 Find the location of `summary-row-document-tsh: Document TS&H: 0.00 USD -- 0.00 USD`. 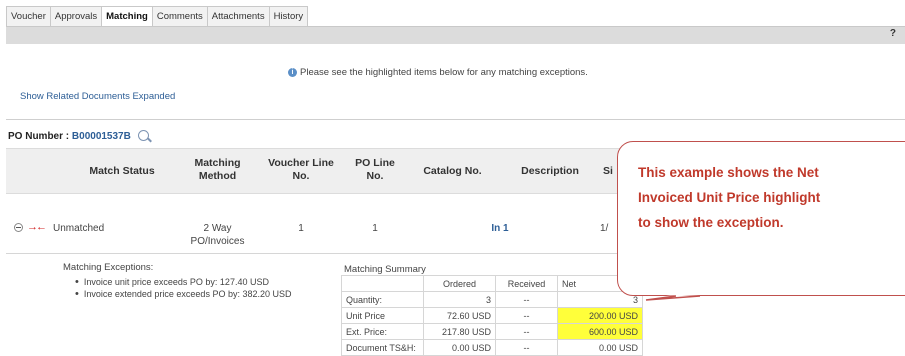

summary-row-document-tsh: Document TS&H: 0.00 USD -- 0.00 USD is located at coordinates (492, 347).